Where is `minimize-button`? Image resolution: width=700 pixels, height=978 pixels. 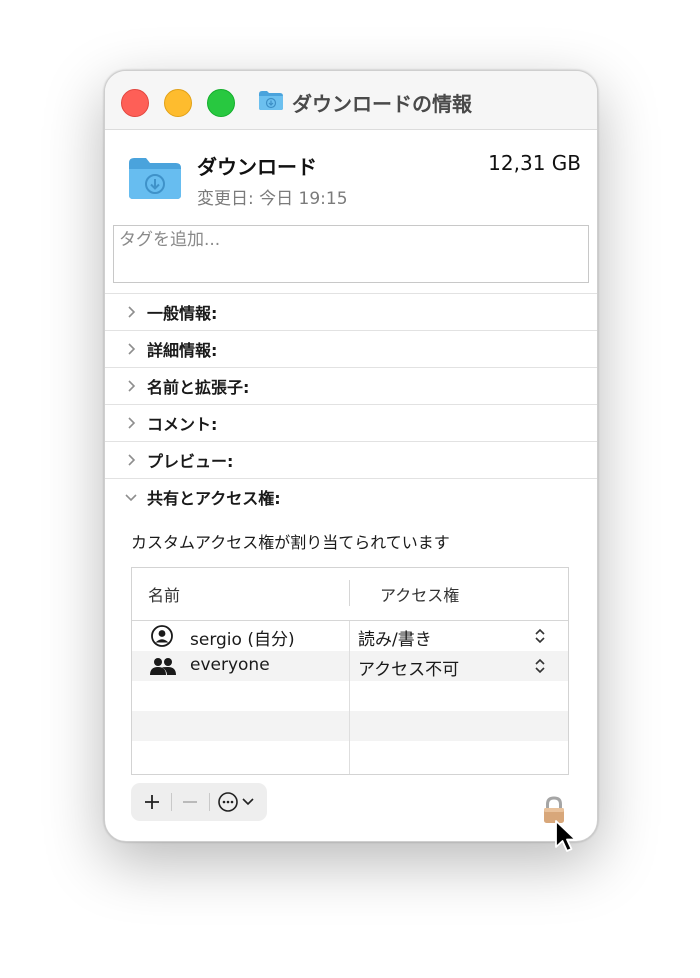 minimize-button is located at coordinates (178, 103).